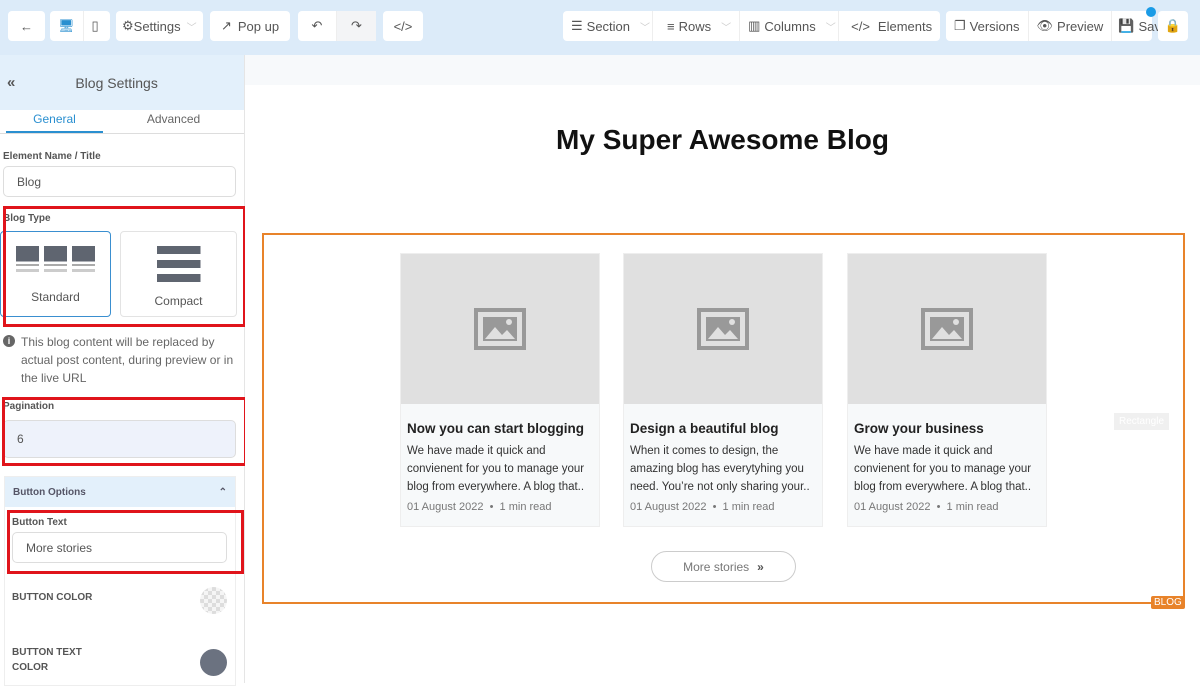 The width and height of the screenshot is (1200, 686). I want to click on desktop-icon: 🖥, so click(66, 25).